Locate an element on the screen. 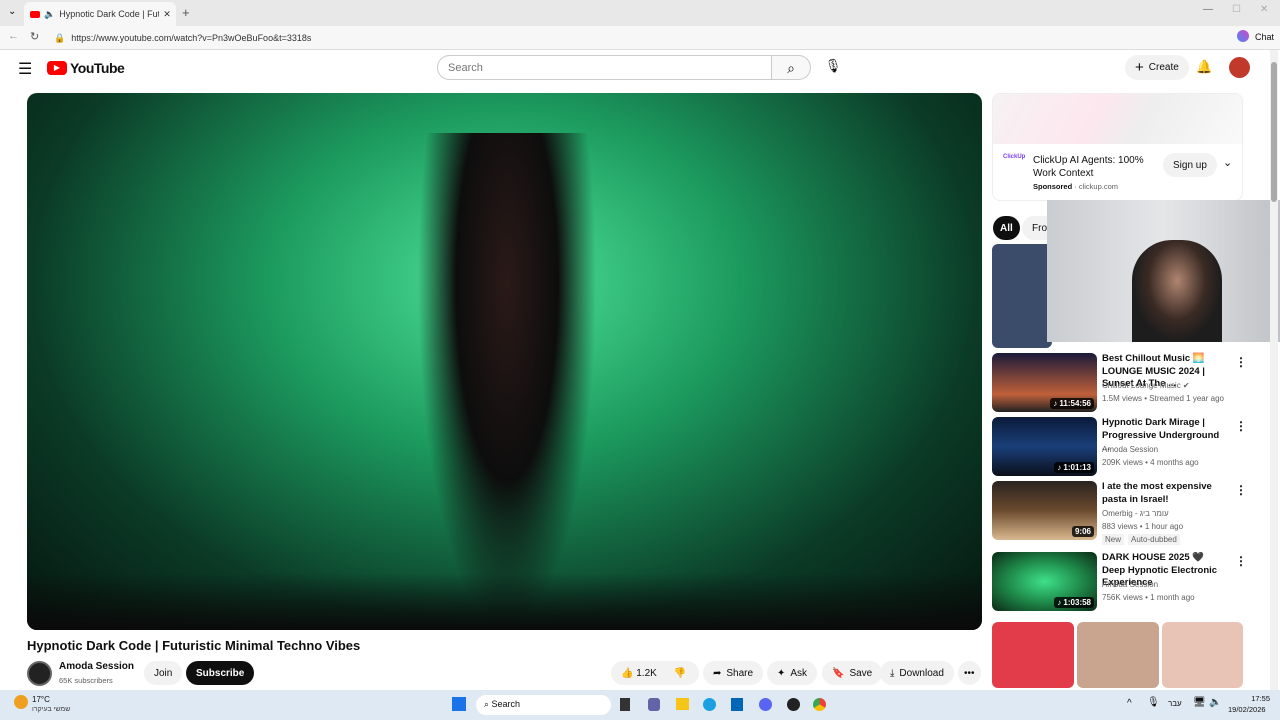  minimize-icon: — is located at coordinates (1208, 9).